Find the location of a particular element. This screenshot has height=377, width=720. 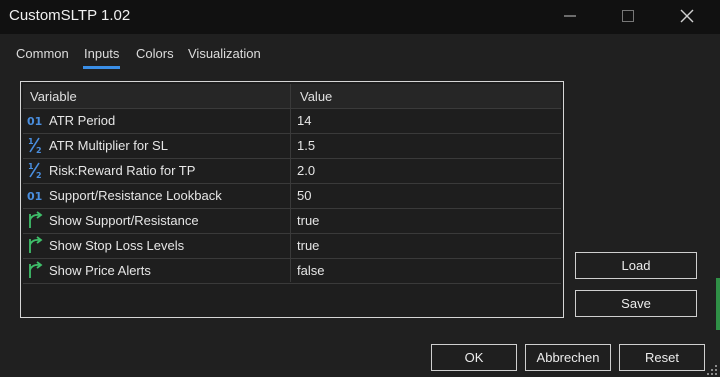

tab-colors: Colors is located at coordinates (155, 53).